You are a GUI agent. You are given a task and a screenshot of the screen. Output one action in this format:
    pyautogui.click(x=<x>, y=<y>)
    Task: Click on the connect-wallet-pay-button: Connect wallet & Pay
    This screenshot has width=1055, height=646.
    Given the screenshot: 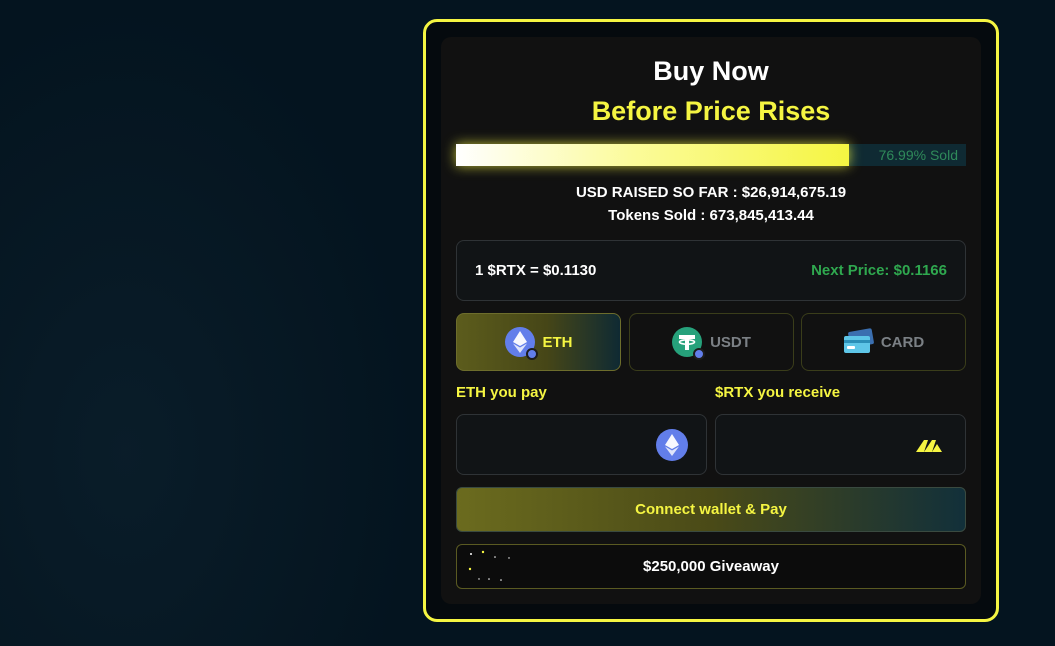 What is the action you would take?
    pyautogui.click(x=711, y=509)
    